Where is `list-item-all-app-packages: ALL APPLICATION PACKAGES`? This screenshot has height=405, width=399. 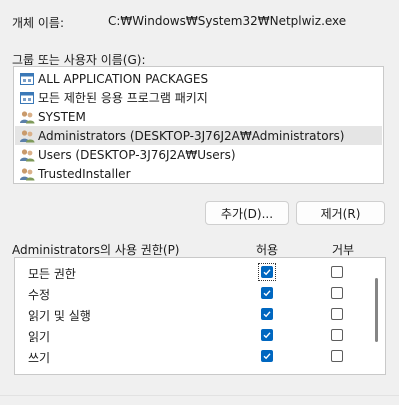 list-item-all-app-packages: ALL APPLICATION PACKAGES is located at coordinates (198, 78).